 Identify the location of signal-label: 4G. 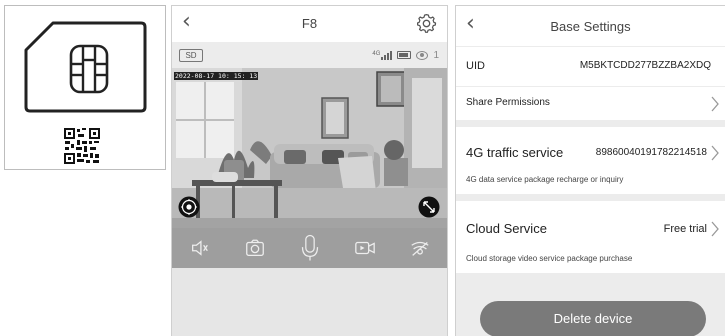
(376, 53).